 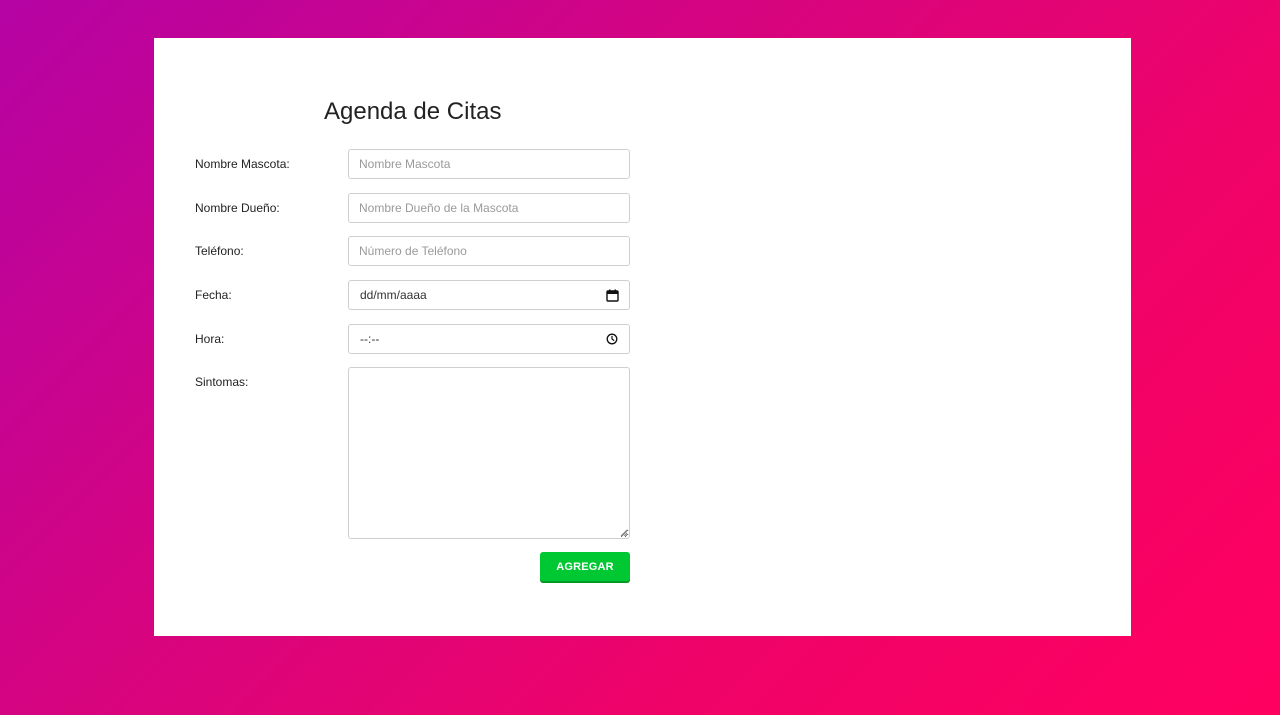 What do you see at coordinates (489, 164) in the screenshot?
I see `mascota-input` at bounding box center [489, 164].